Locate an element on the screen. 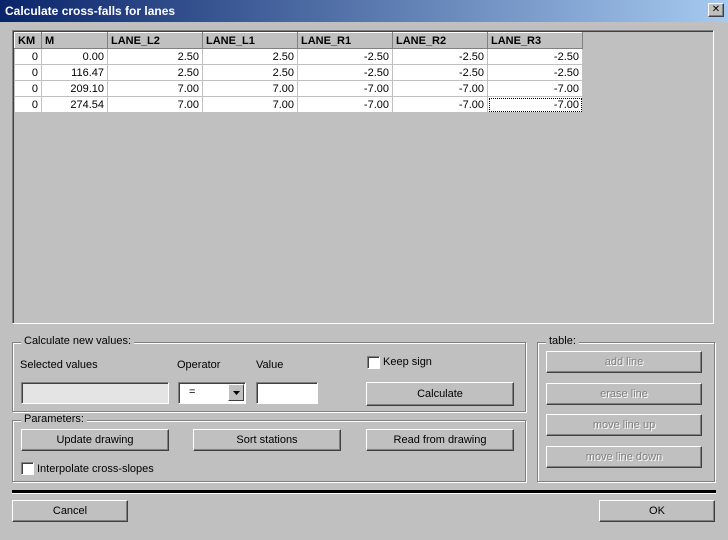  operator-select: = is located at coordinates (212, 393).